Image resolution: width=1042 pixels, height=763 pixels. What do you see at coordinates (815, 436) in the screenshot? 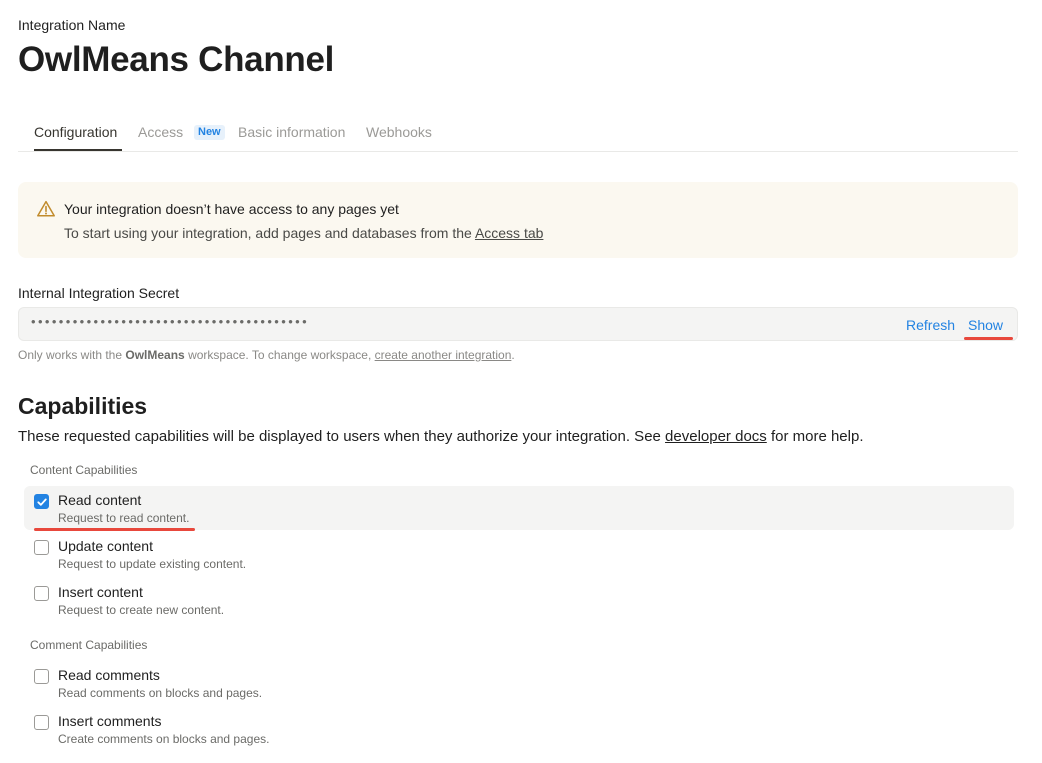
I see `capabilities-description-suffix: for more help.` at bounding box center [815, 436].